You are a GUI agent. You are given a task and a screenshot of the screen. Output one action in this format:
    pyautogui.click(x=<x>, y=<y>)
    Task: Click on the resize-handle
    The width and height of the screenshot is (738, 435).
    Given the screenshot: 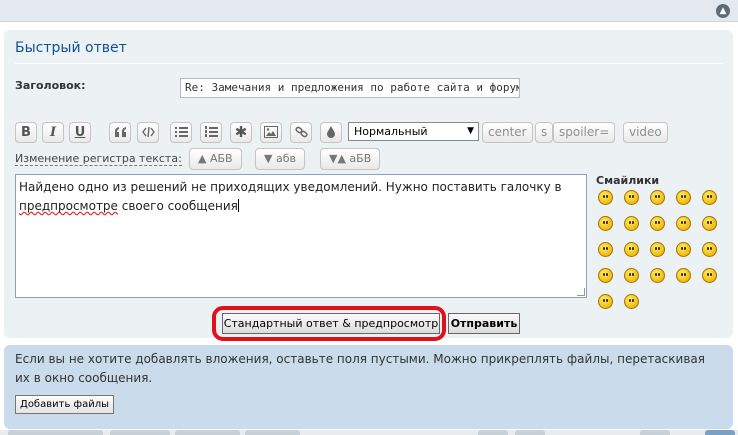 What is the action you would take?
    pyautogui.click(x=581, y=292)
    